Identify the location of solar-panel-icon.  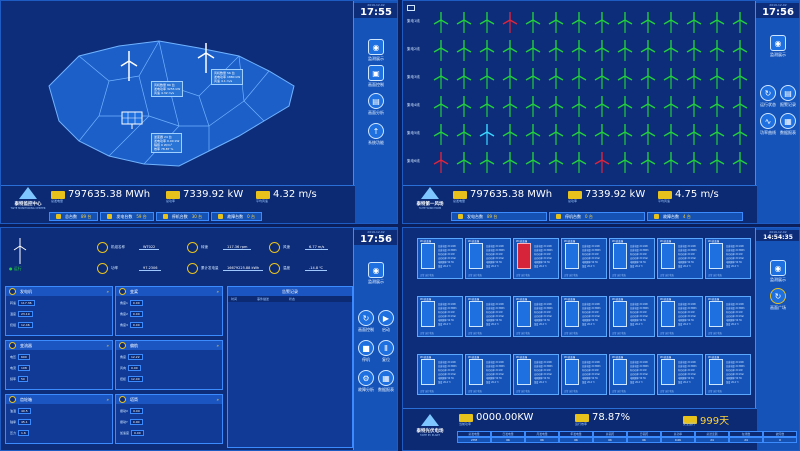
(132, 120).